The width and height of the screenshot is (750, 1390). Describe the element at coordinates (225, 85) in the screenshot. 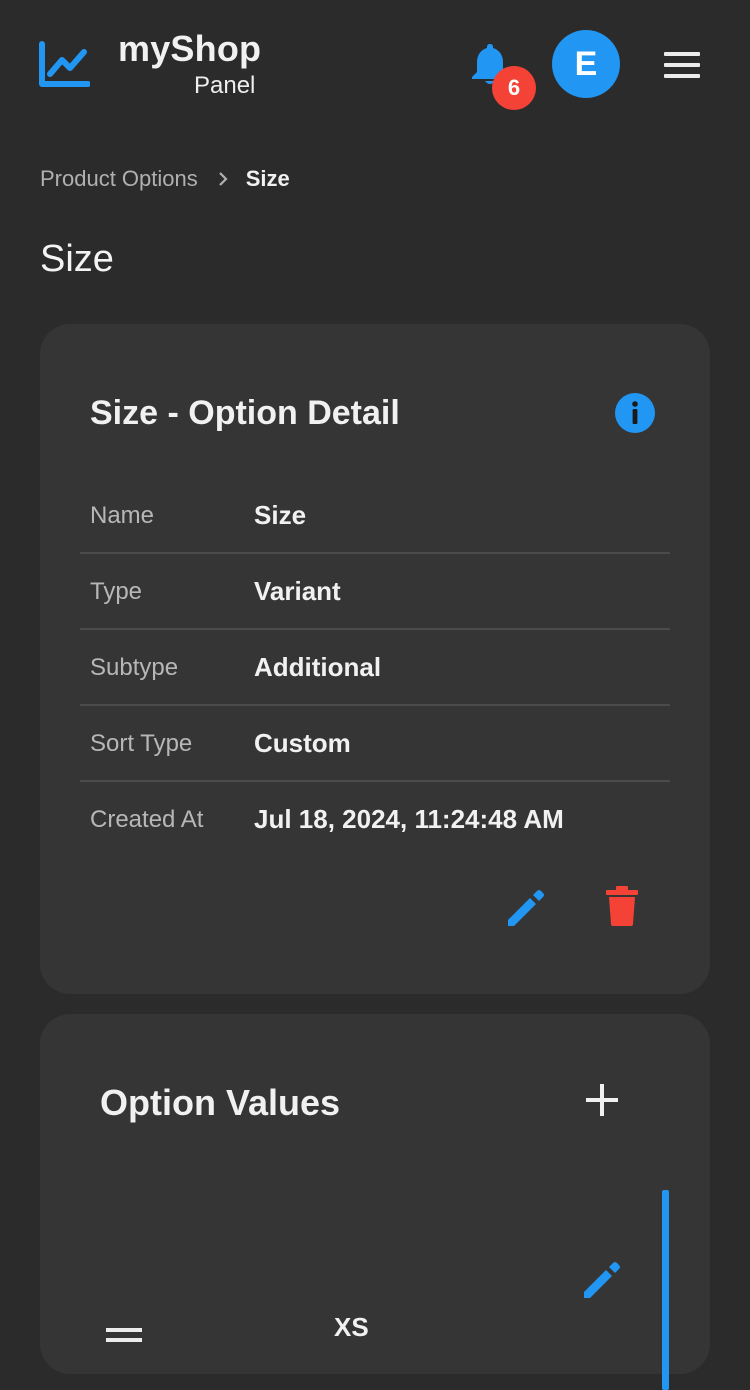

I see `brand-subtitle: Panel` at that location.